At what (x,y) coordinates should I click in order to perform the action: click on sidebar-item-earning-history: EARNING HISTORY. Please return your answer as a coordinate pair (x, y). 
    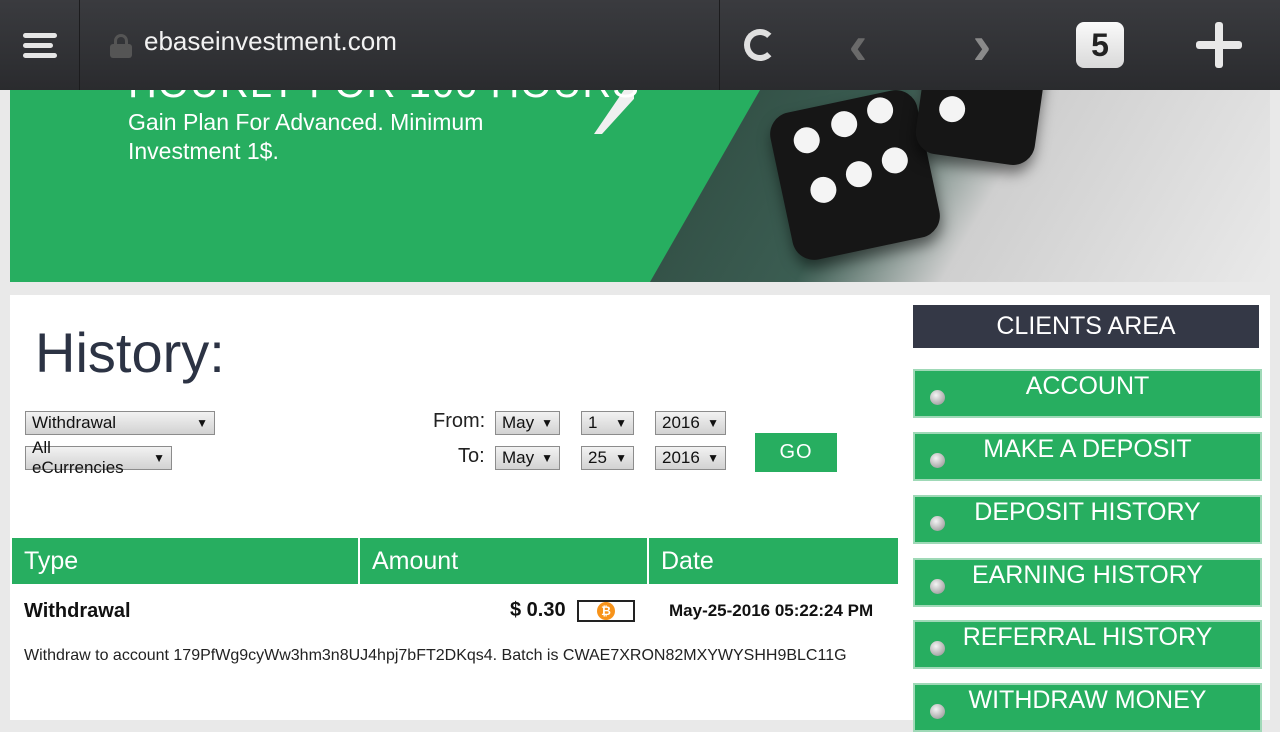
    Looking at the image, I should click on (1087, 582).